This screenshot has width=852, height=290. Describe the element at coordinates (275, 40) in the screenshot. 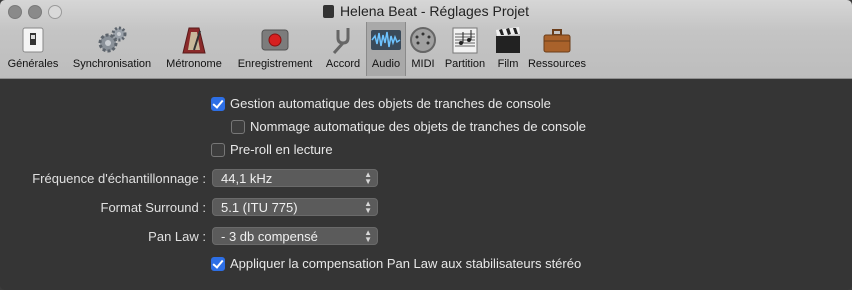

I see `record-icon` at that location.